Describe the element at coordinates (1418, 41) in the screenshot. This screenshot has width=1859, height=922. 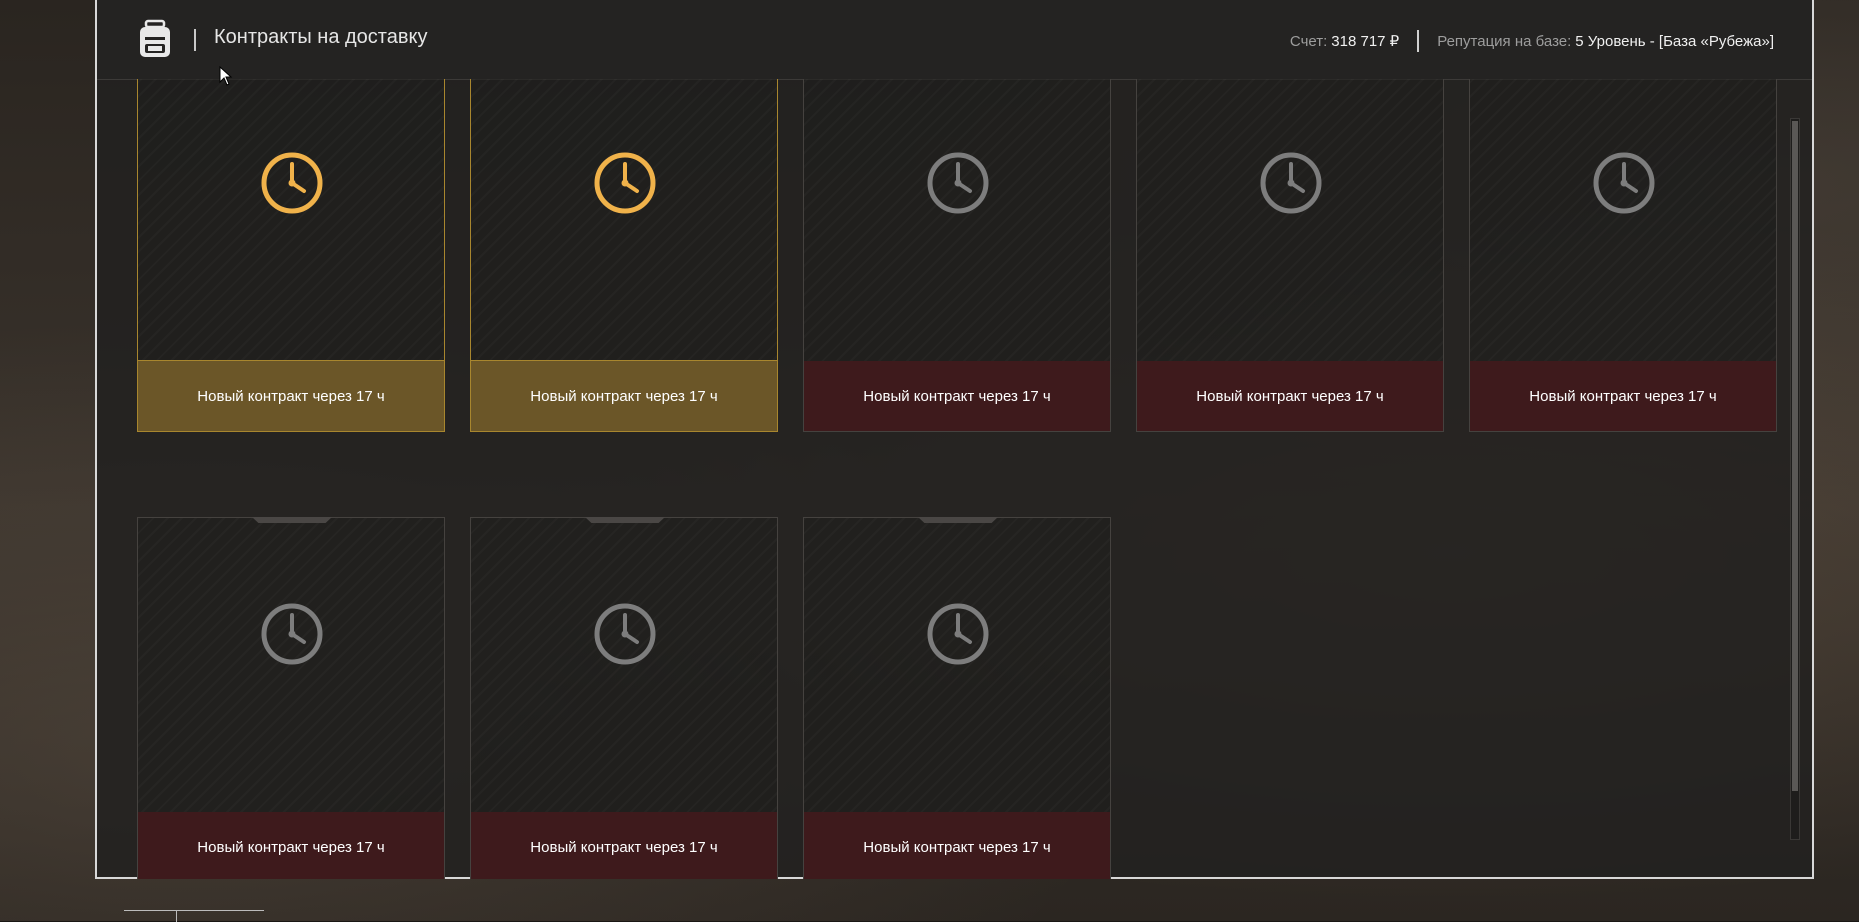
I see `header-separator` at that location.